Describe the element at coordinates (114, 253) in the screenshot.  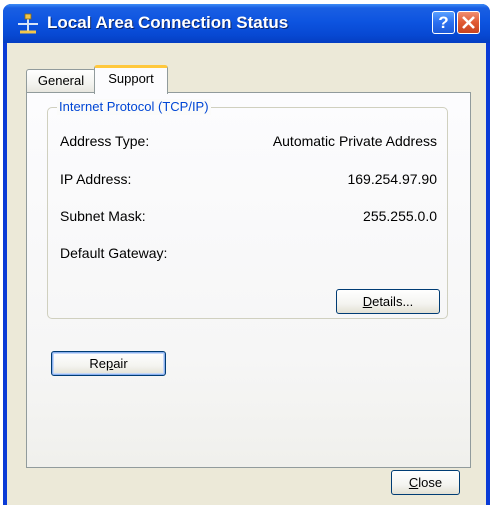
I see `default-gateway-label: Default Gateway:` at that location.